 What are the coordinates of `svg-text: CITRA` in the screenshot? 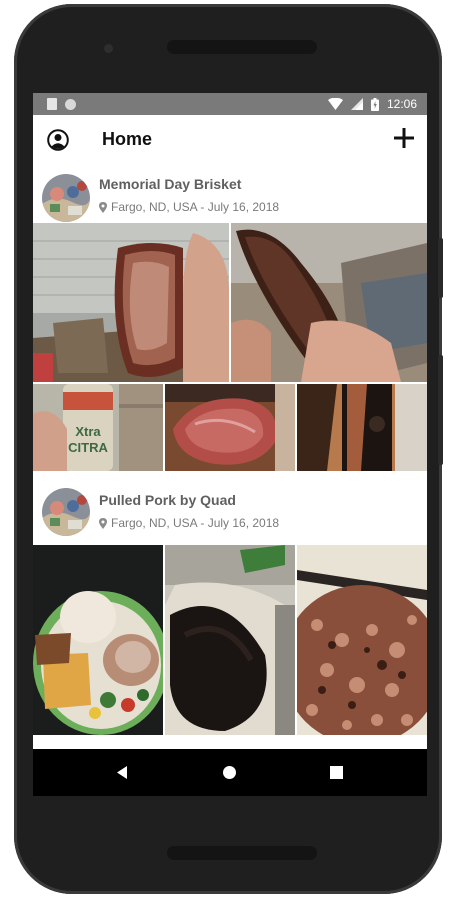 It's located at (88, 447).